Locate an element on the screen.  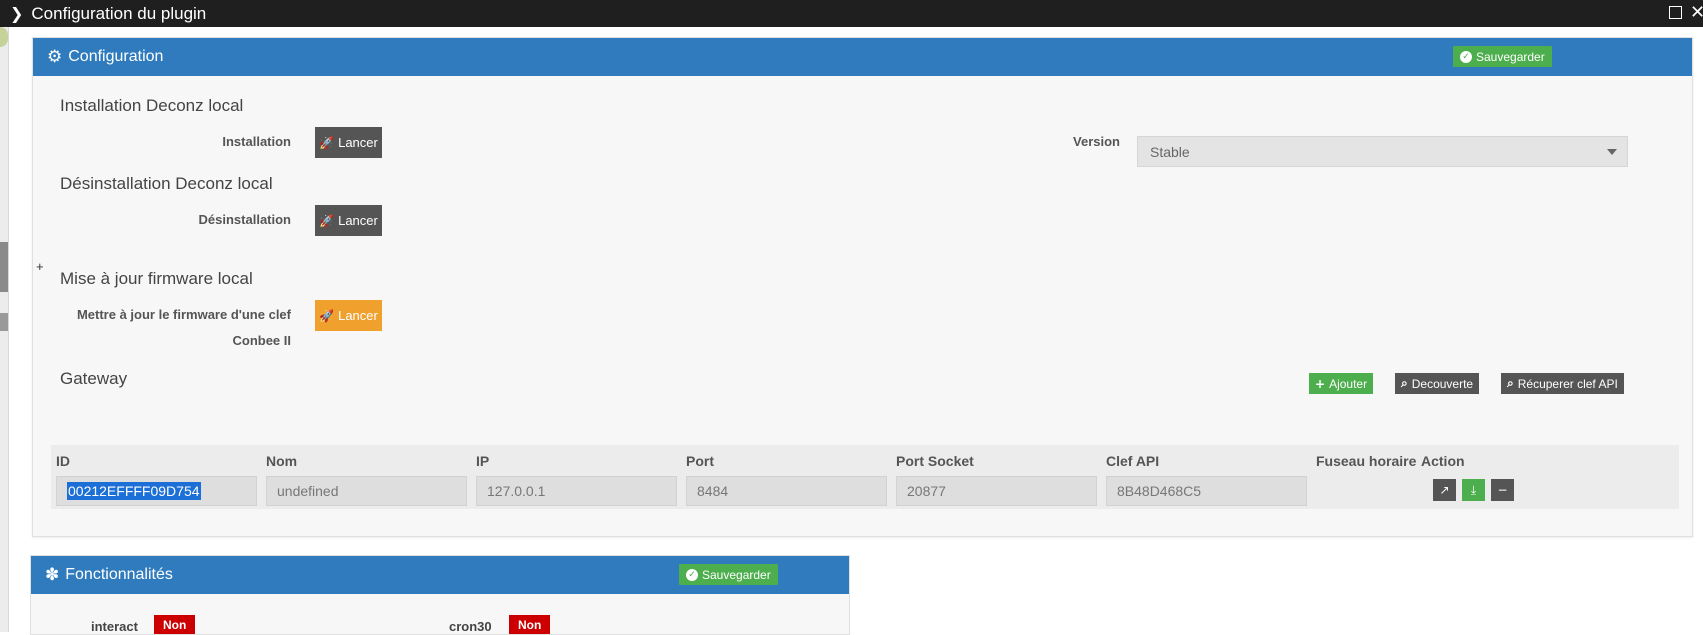
column-header-nom: Nom is located at coordinates (282, 461).